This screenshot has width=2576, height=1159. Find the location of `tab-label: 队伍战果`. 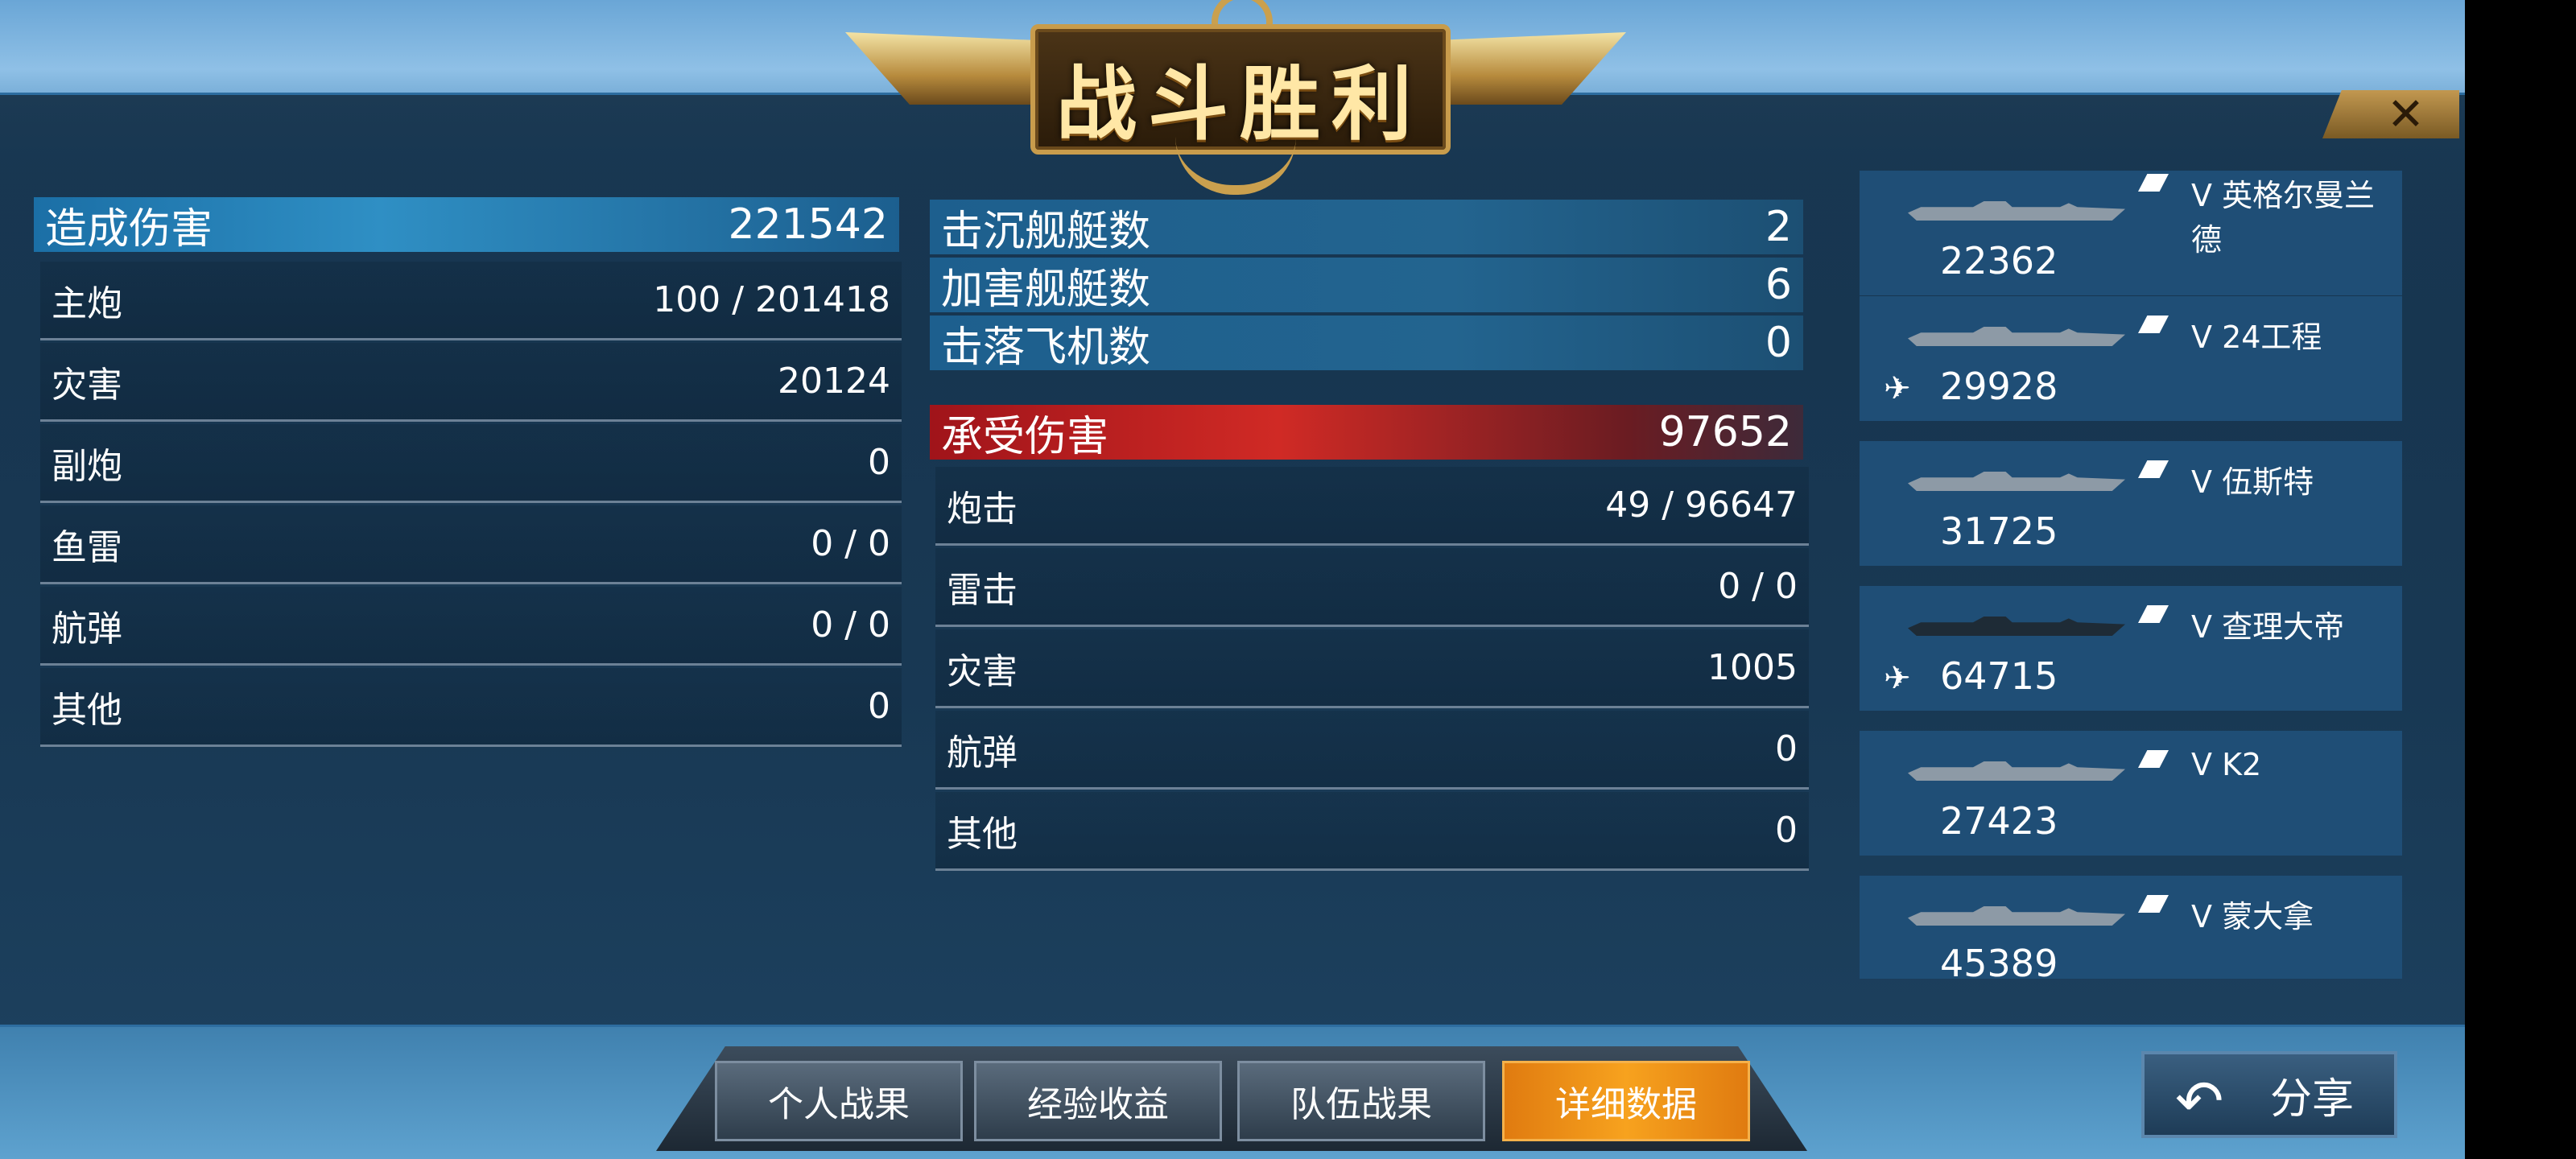

tab-label: 队伍战果 is located at coordinates (1361, 1104).